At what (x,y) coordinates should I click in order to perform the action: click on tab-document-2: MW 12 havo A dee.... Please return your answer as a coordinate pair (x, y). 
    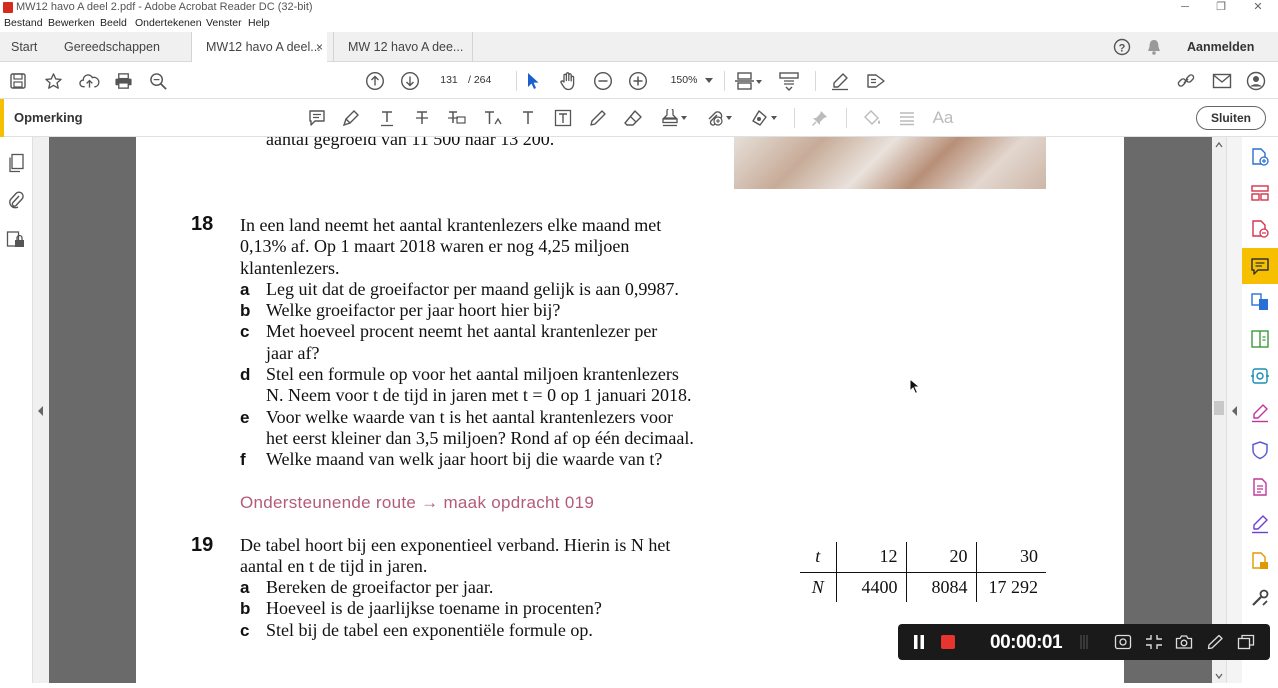
    Looking at the image, I should click on (403, 47).